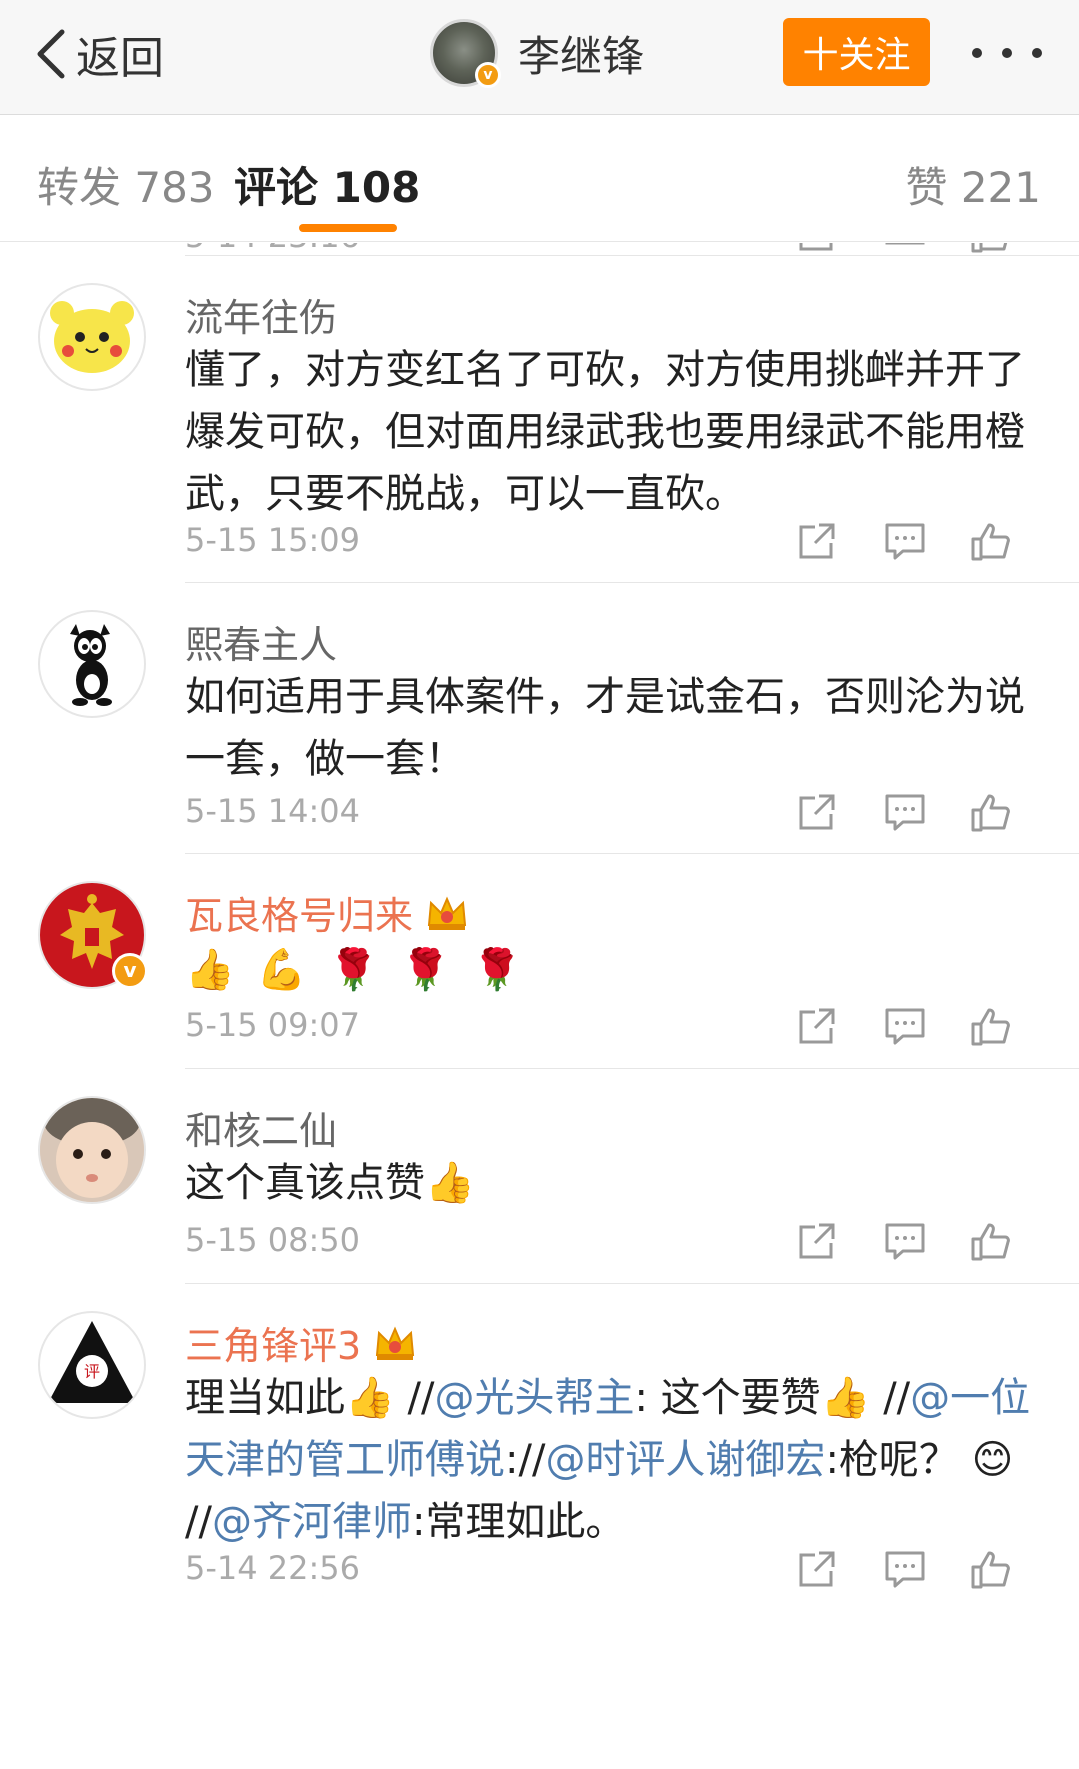 This screenshot has width=1079, height=1769. I want to click on back-button: 返回, so click(99, 54).